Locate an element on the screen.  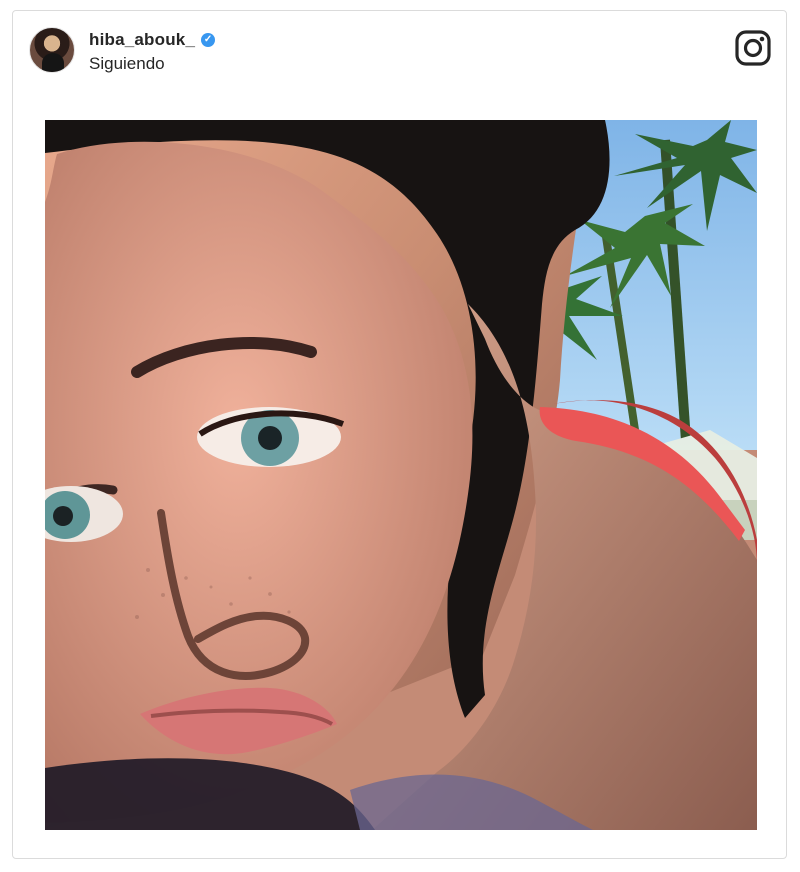
follow-status: Siguiendo is located at coordinates (152, 64).